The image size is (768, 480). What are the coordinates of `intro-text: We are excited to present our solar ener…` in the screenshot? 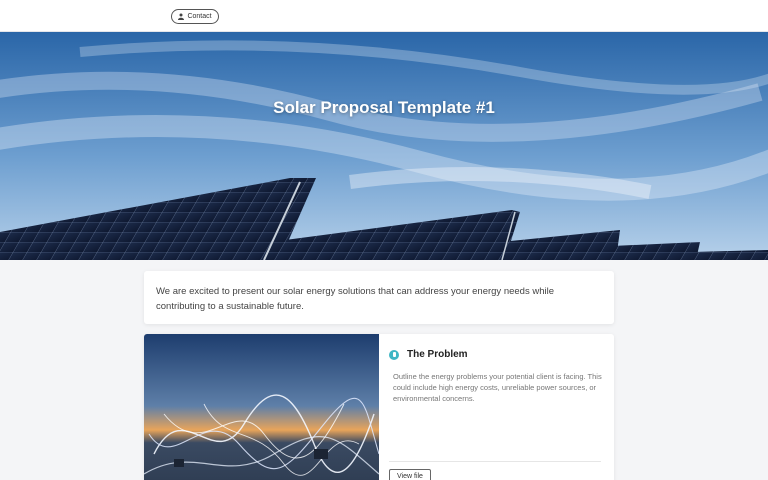 It's located at (355, 299).